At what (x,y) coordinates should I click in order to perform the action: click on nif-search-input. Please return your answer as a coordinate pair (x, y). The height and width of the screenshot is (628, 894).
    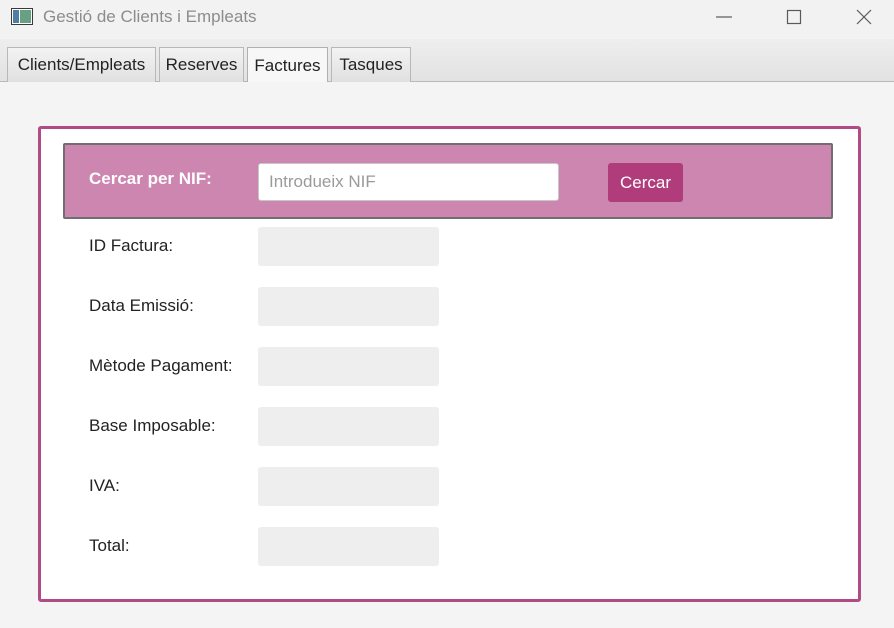
    Looking at the image, I should click on (408, 182).